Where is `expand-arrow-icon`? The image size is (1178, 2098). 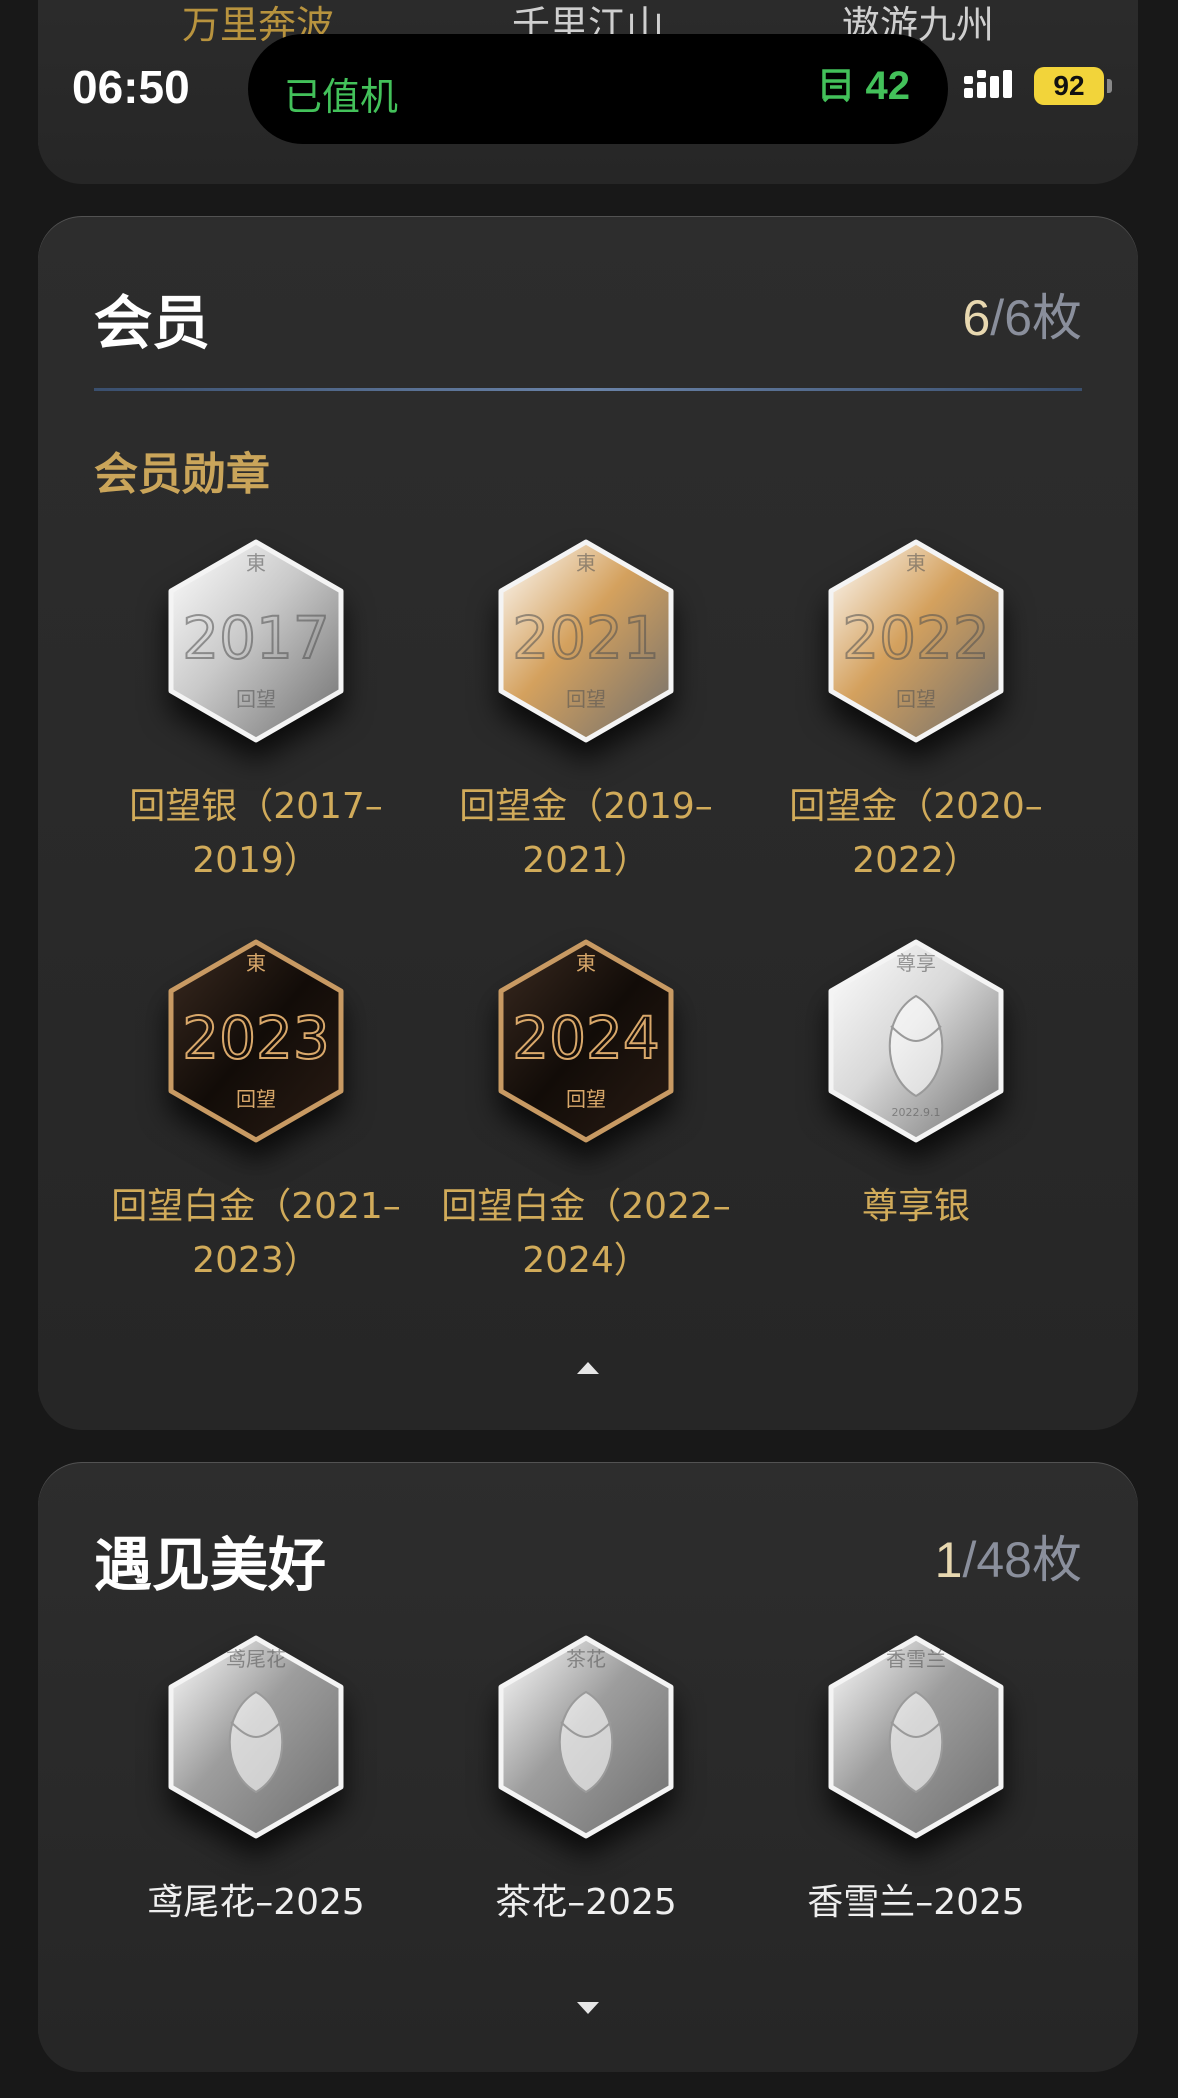 expand-arrow-icon is located at coordinates (588, 2008).